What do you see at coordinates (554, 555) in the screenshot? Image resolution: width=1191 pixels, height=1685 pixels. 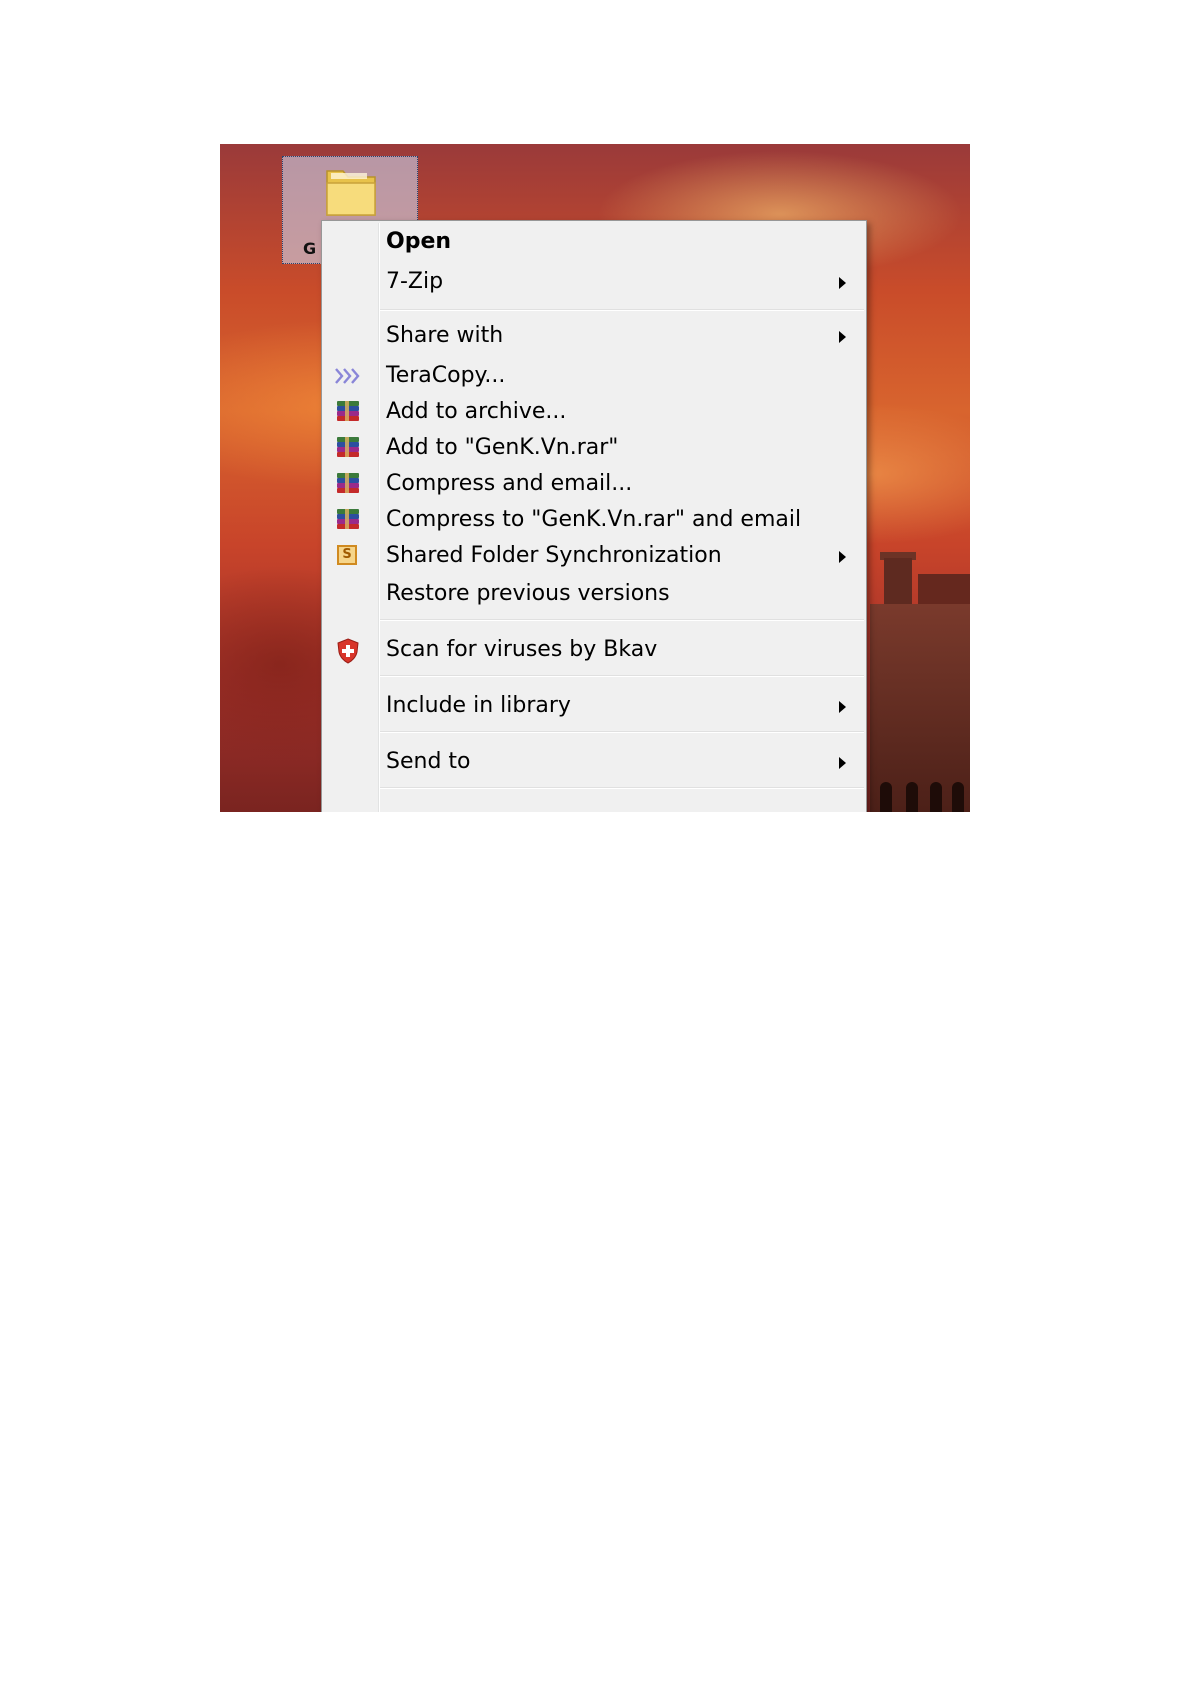 I see `menu-item-label: Shared Folder Synchronization` at bounding box center [554, 555].